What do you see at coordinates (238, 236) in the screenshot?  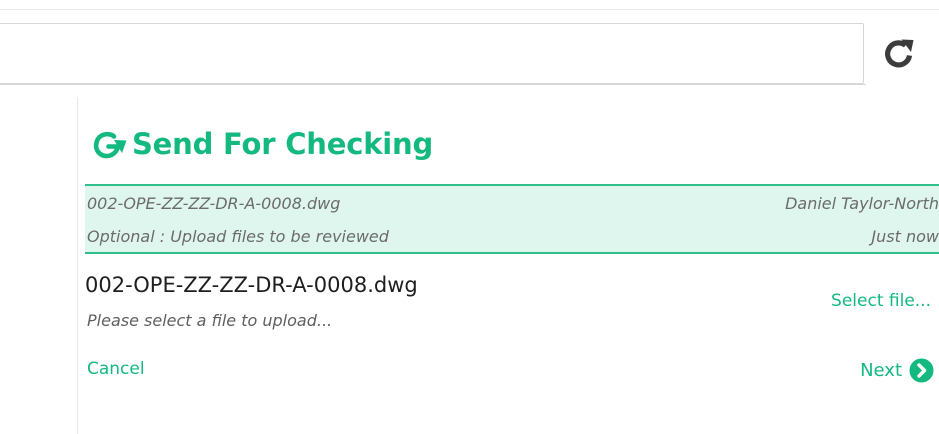 I see `info-description: Optional : Upload files to be reviewed` at bounding box center [238, 236].